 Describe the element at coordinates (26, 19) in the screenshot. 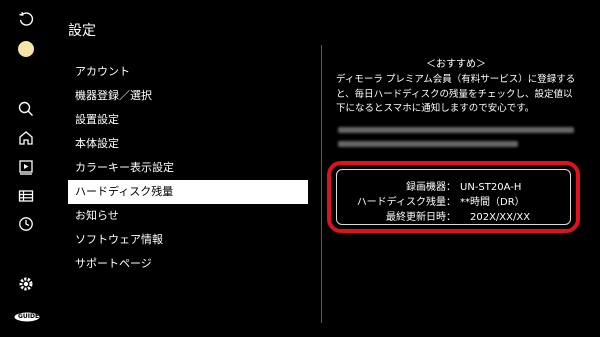

I see `refresh-icon` at that location.